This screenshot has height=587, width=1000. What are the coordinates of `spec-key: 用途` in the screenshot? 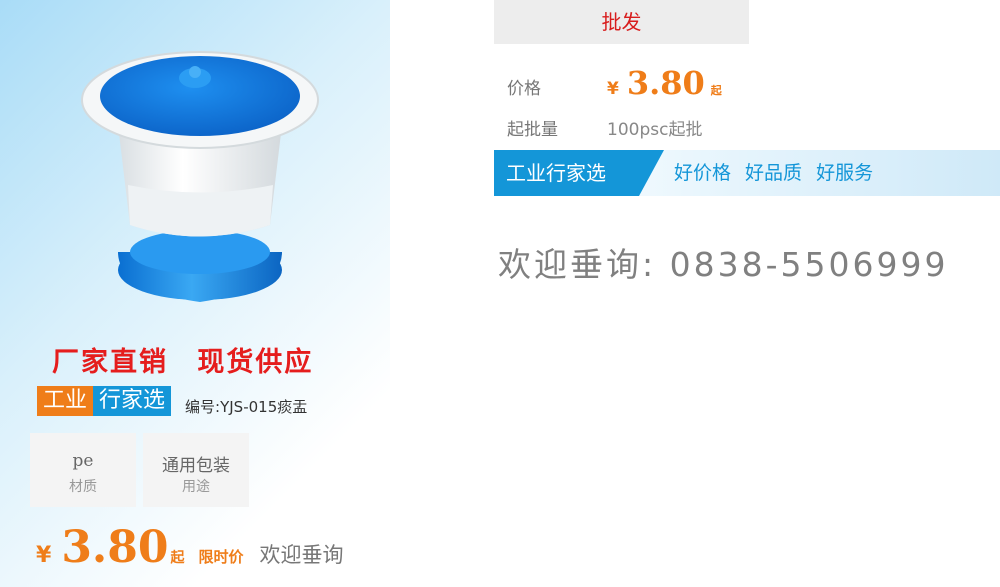 It's located at (196, 487).